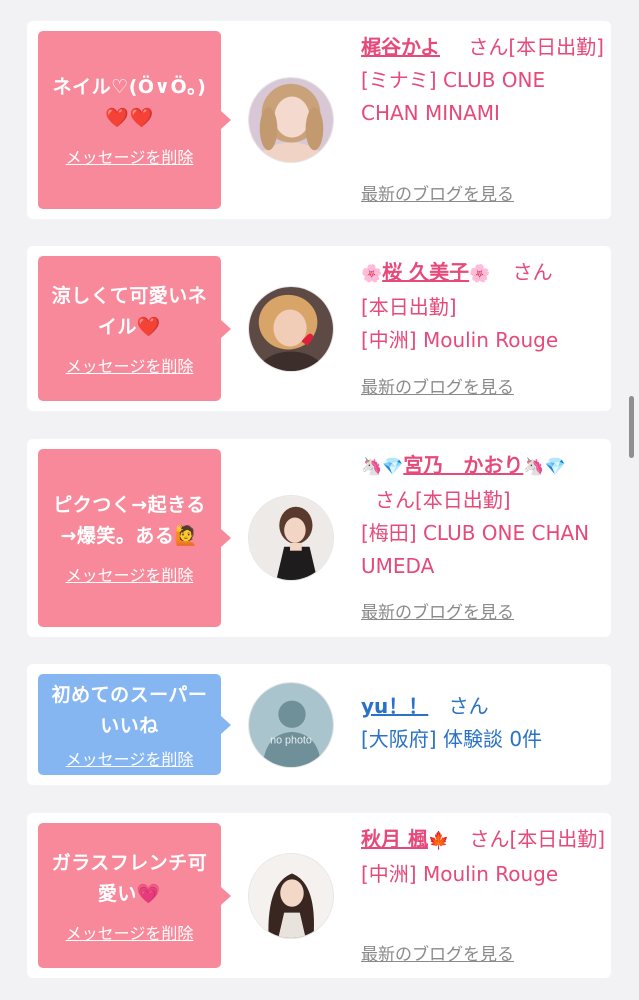  I want to click on cast-name-text: 宮乃 かおり, so click(463, 465).